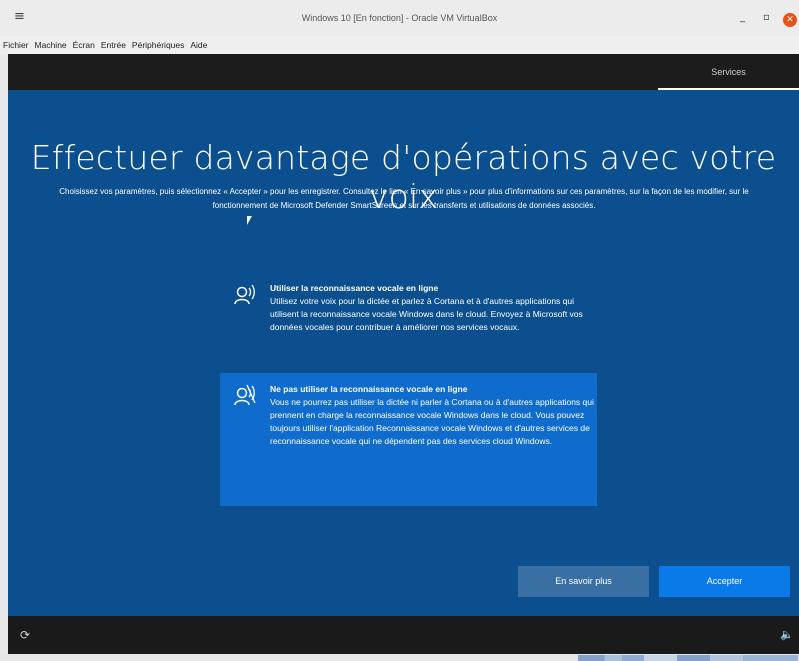 The height and width of the screenshot is (661, 799). Describe the element at coordinates (724, 581) in the screenshot. I see `accept-button: Accepter` at that location.